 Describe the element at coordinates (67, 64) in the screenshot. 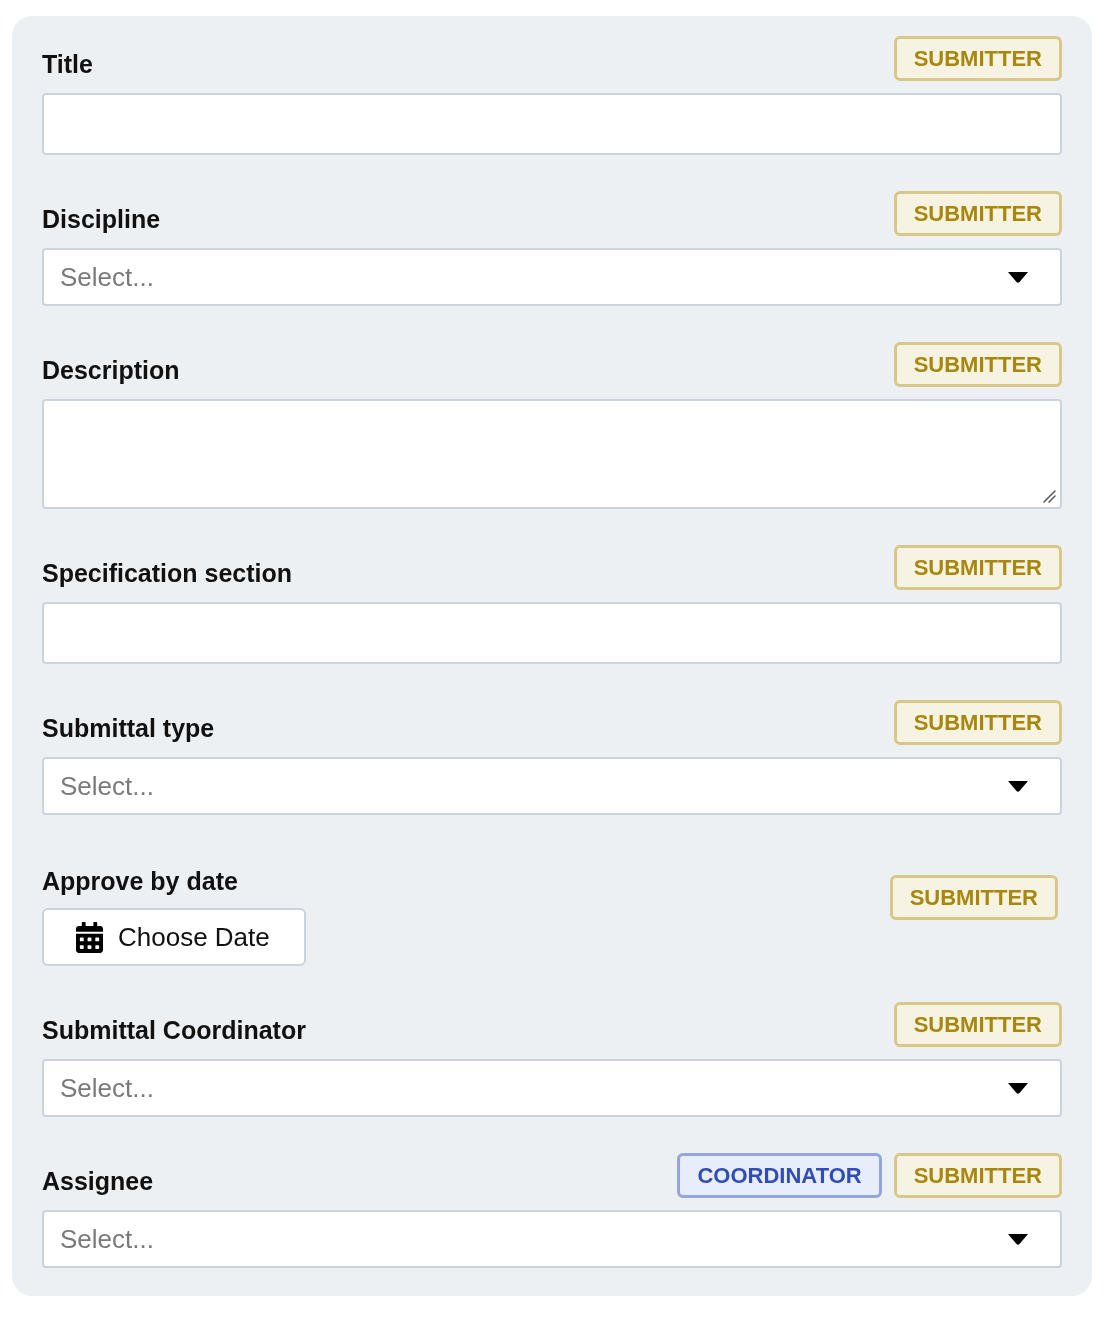

I see `field-label: Title` at that location.